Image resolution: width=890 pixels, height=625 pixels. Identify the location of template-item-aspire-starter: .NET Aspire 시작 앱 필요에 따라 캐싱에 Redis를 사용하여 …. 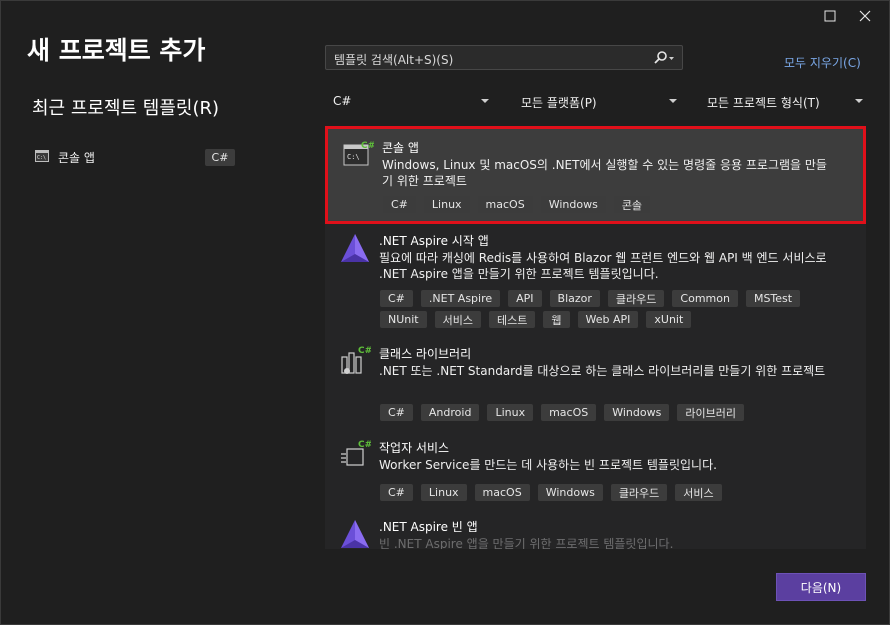
(595, 280).